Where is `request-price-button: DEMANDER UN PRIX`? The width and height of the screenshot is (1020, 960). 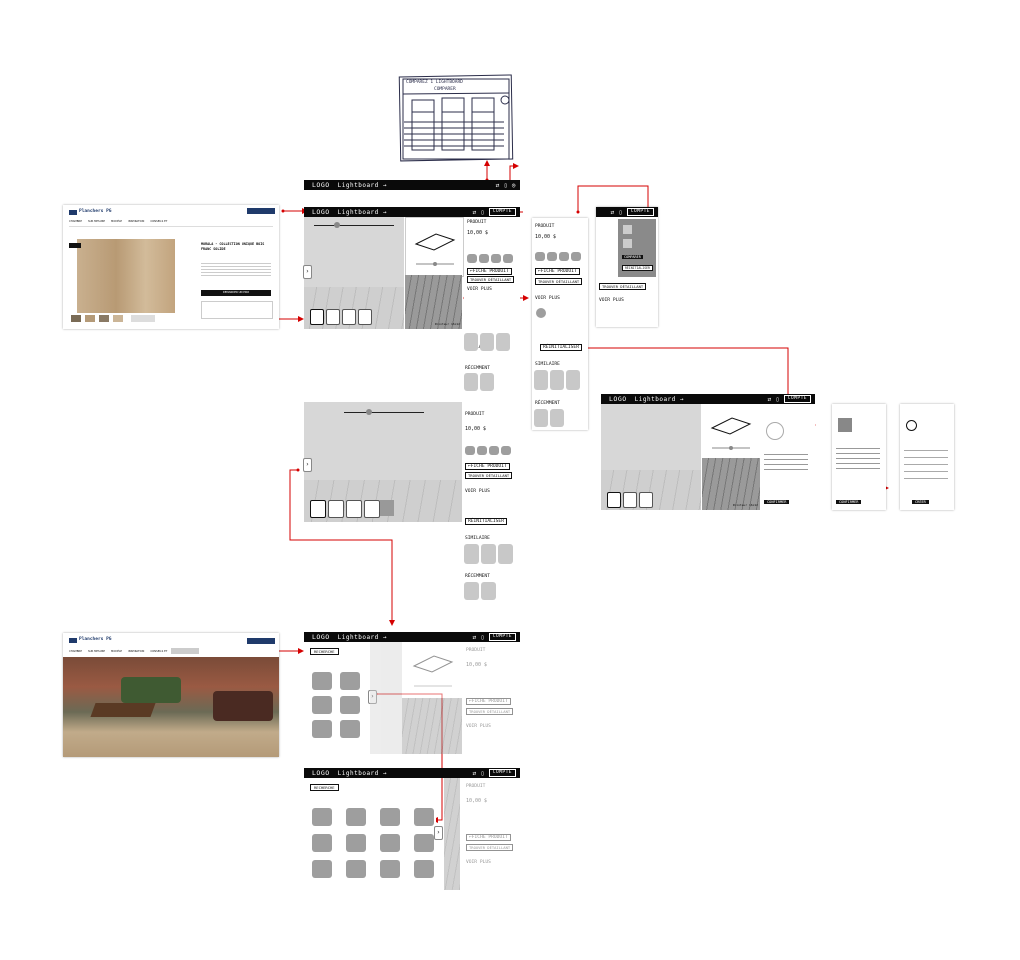
request-price-button: DEMANDER UN PRIX is located at coordinates (236, 293).